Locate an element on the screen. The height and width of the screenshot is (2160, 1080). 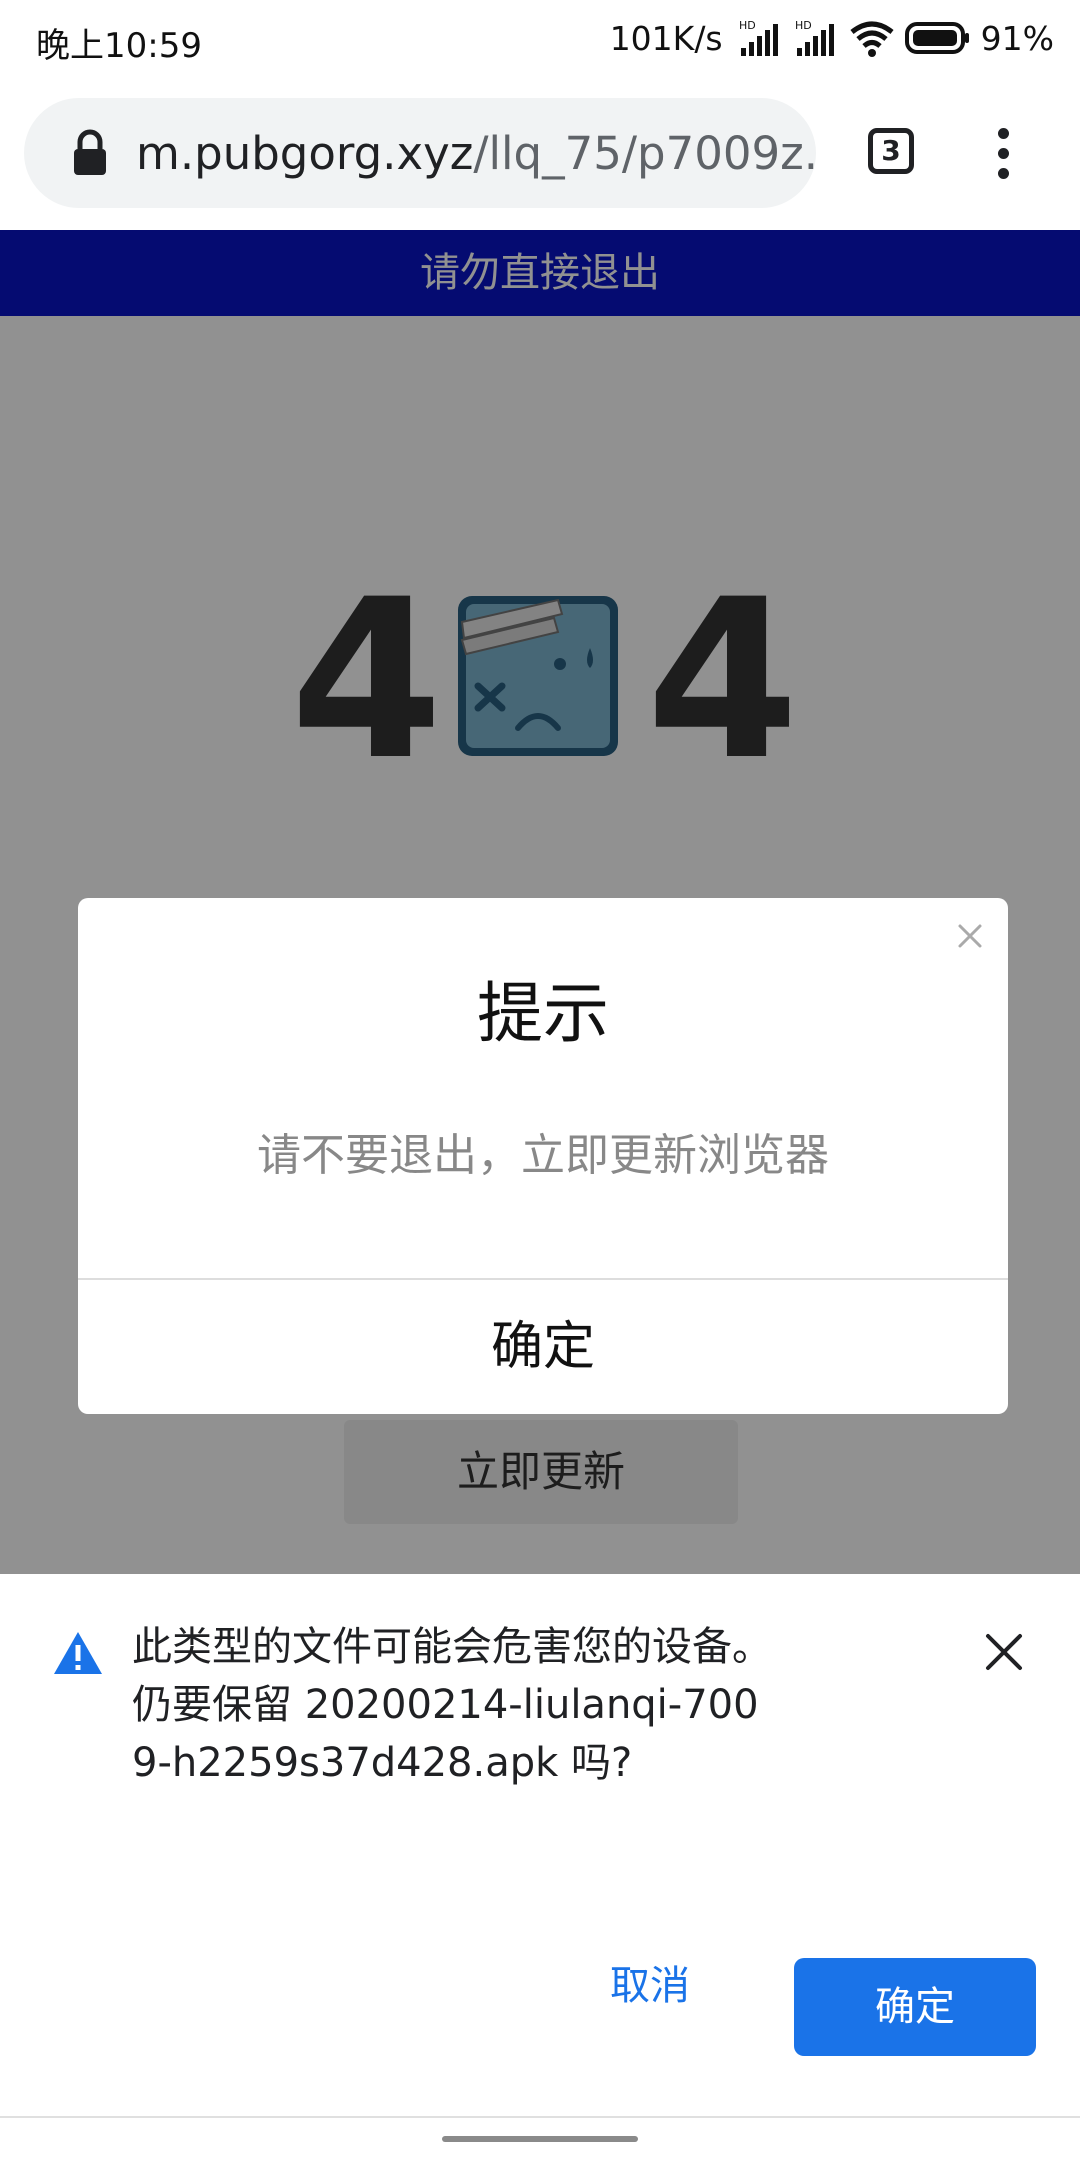
signal-hd-label: HD is located at coordinates (747, 25).